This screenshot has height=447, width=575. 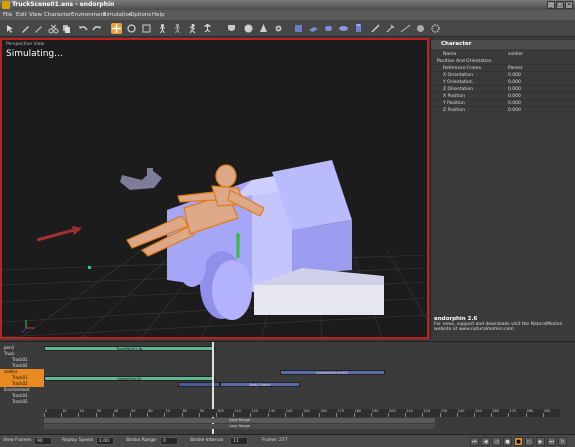 I want to click on menu-view: View, so click(x=35, y=15).